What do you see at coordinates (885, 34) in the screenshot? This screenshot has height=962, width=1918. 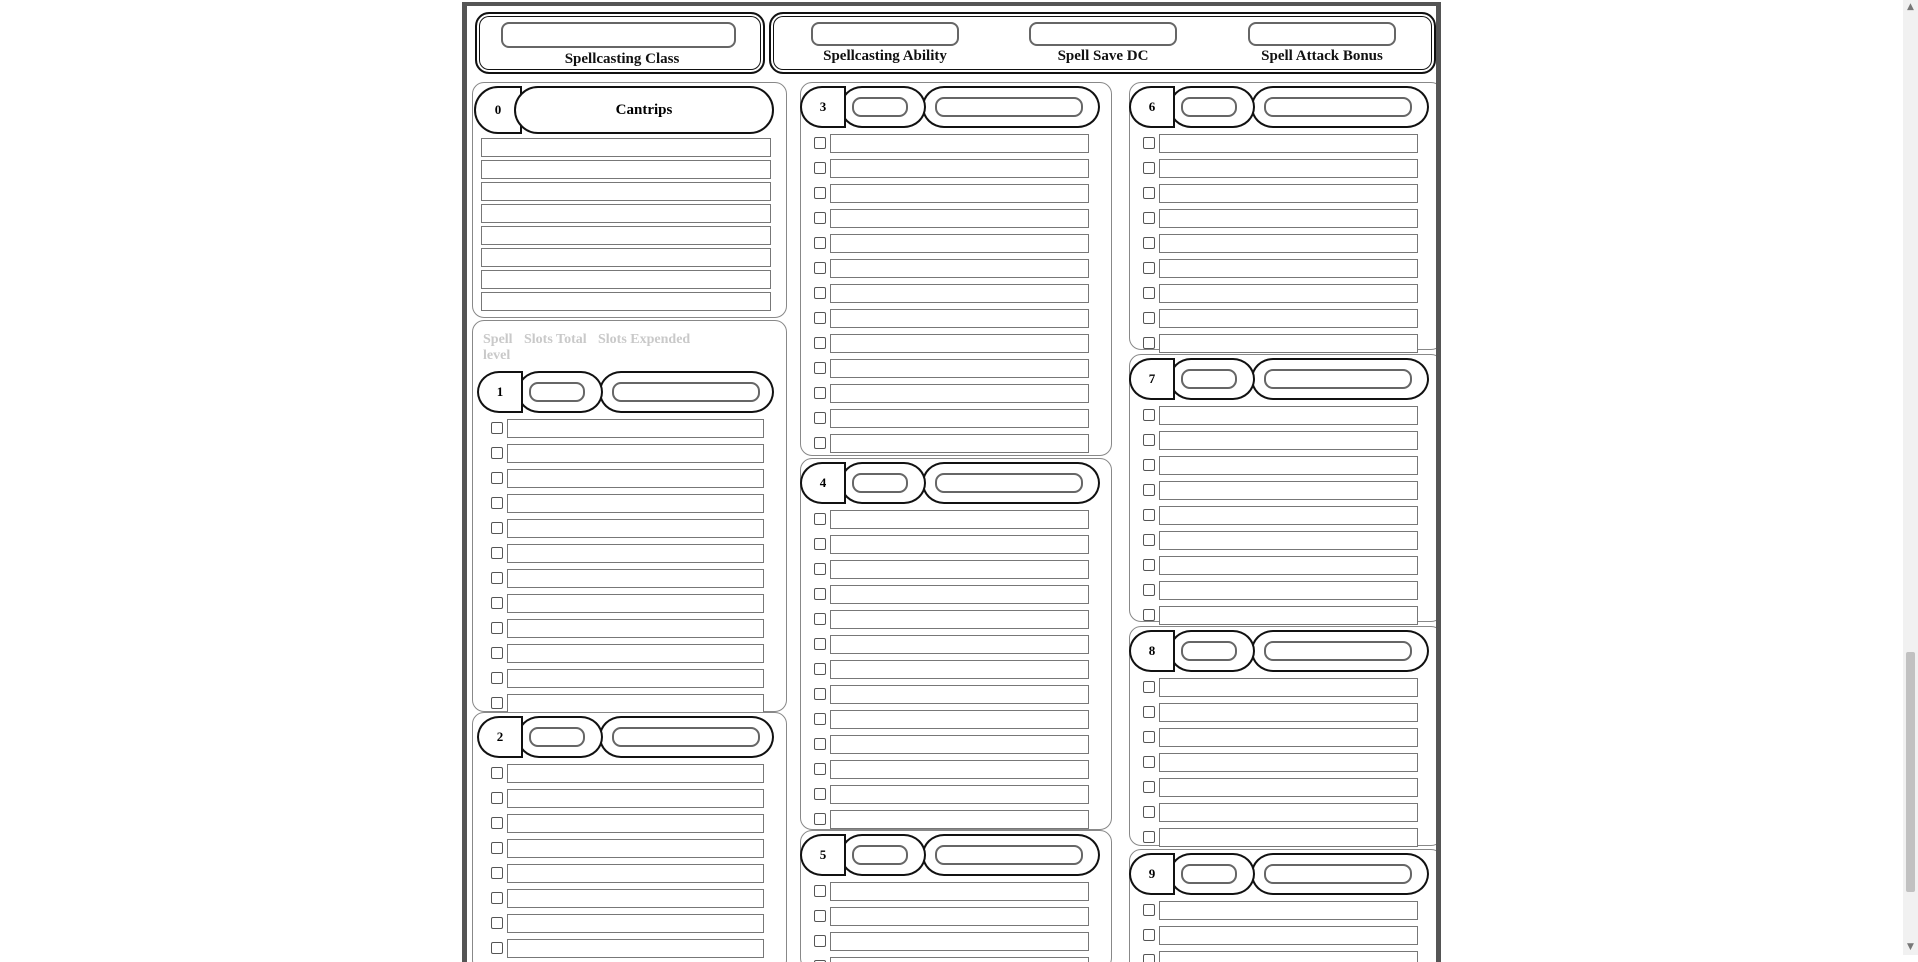 I see `spellcasting-ability-input` at bounding box center [885, 34].